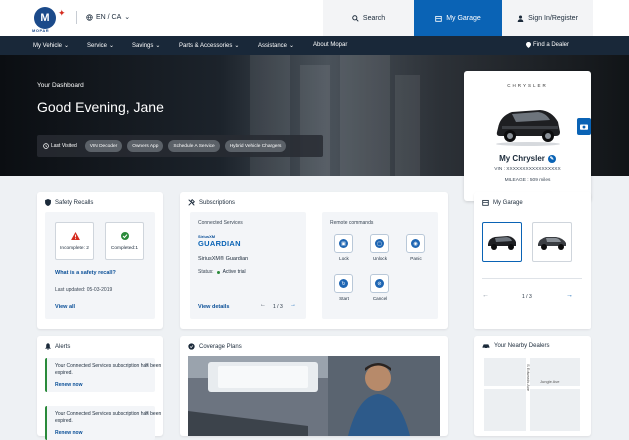 Image resolution: width=629 pixels, height=440 pixels. Describe the element at coordinates (485, 295) in the screenshot. I see `garage-prev-arrow: ←` at that location.